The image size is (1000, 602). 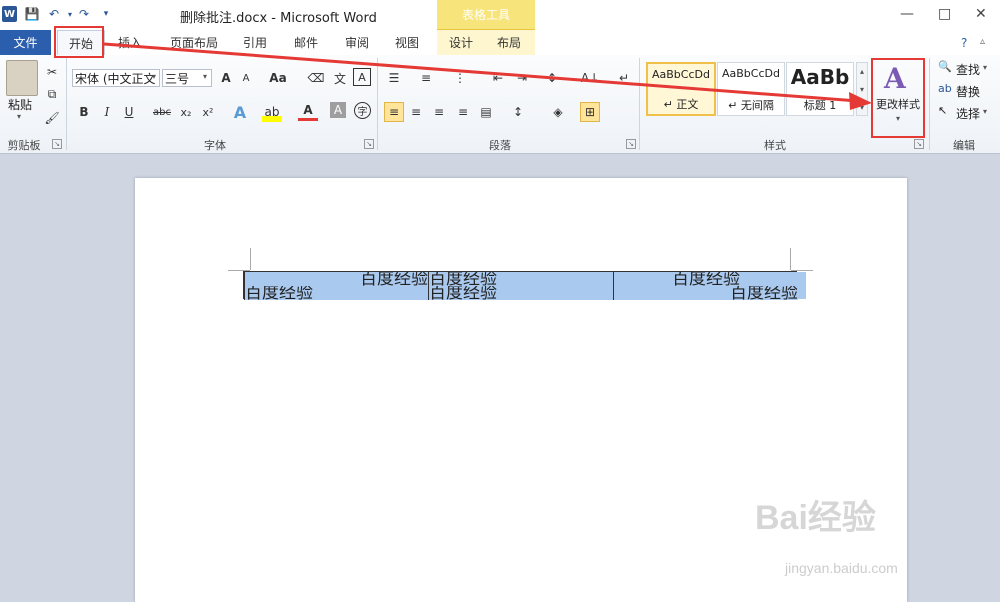 I want to click on arrow-head, so click(x=860, y=101).